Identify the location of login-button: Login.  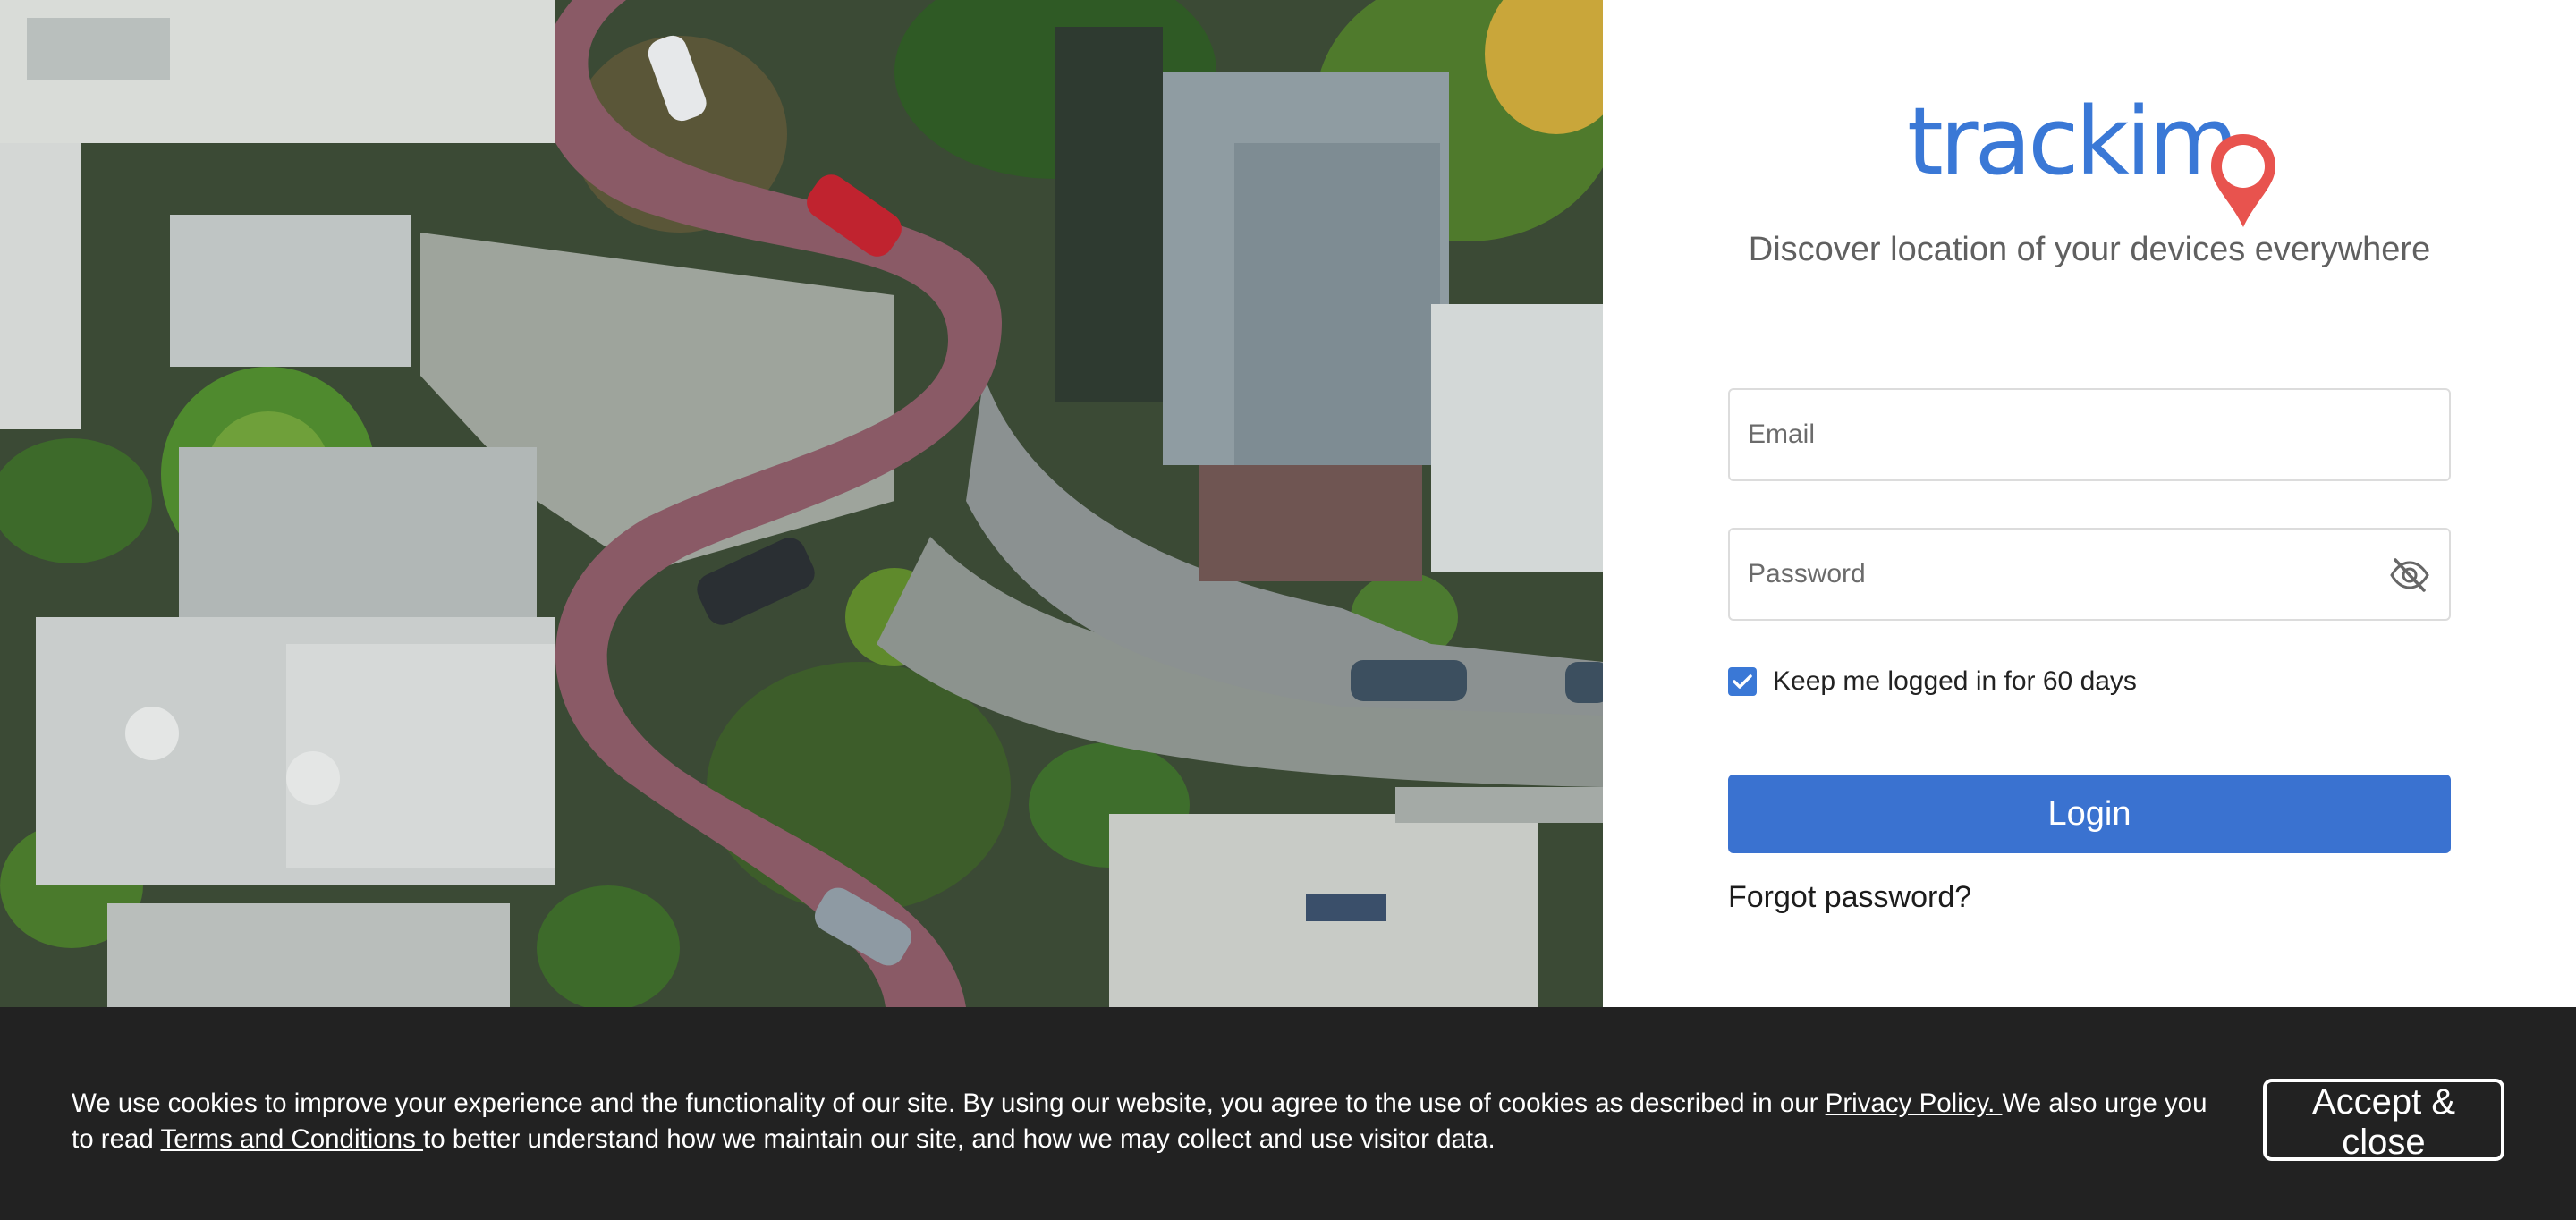
(2089, 814).